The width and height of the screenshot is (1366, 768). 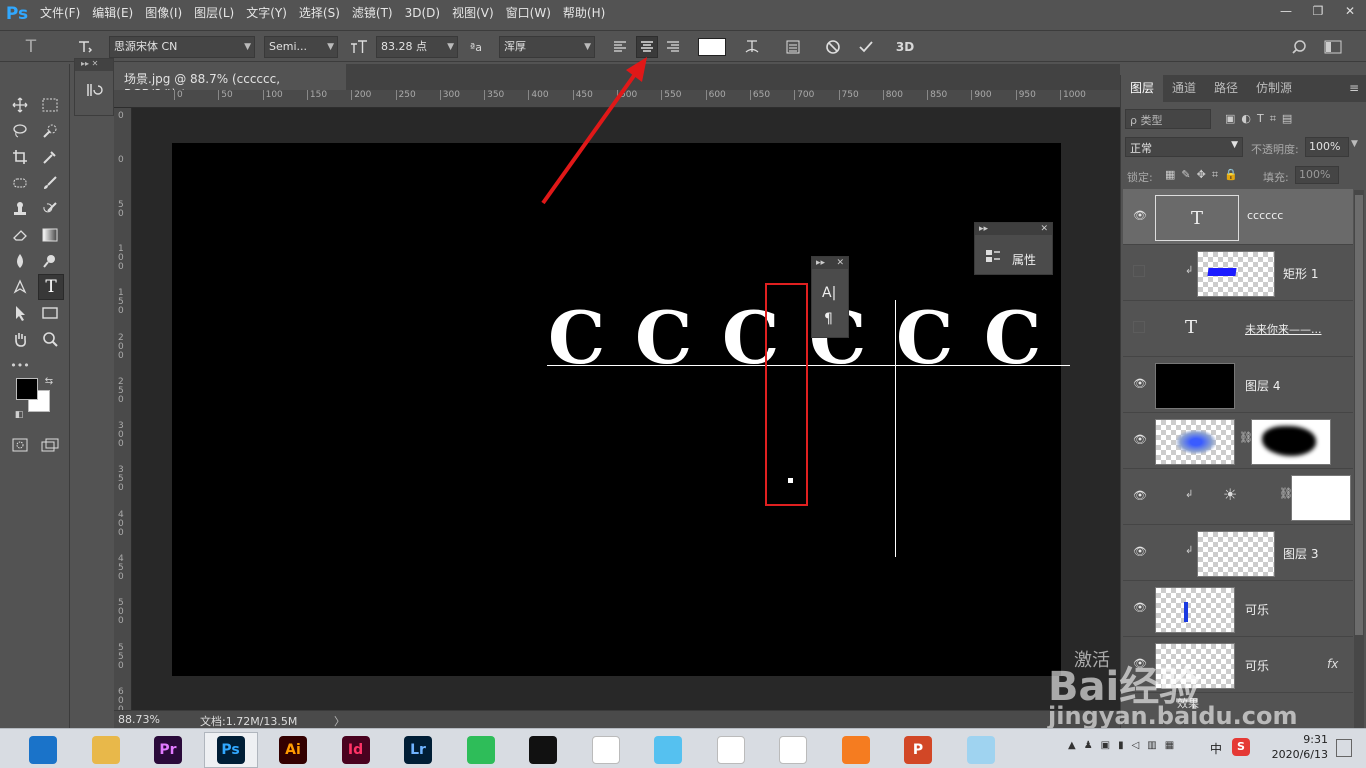 I want to click on swap-colors-icon: ⇆, so click(x=49, y=381).